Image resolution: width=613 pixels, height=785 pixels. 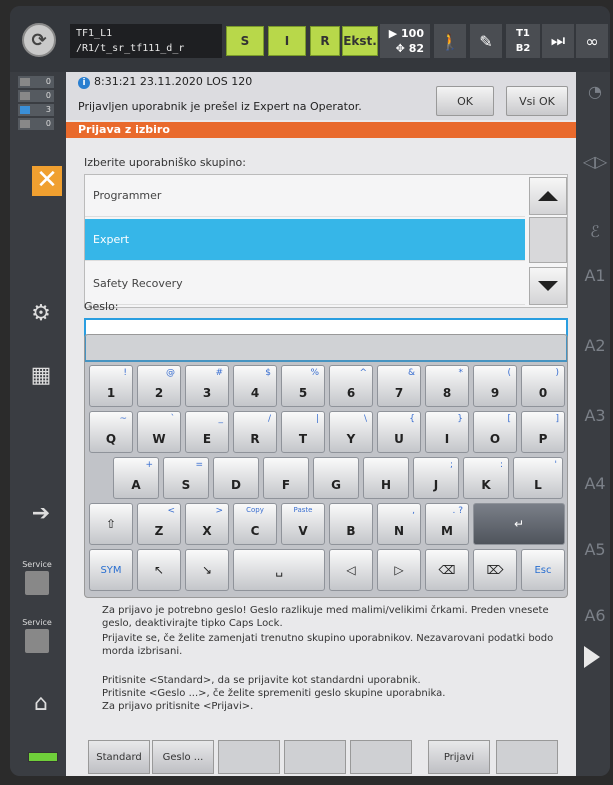 I want to click on key-8: * 8, so click(x=447, y=386).